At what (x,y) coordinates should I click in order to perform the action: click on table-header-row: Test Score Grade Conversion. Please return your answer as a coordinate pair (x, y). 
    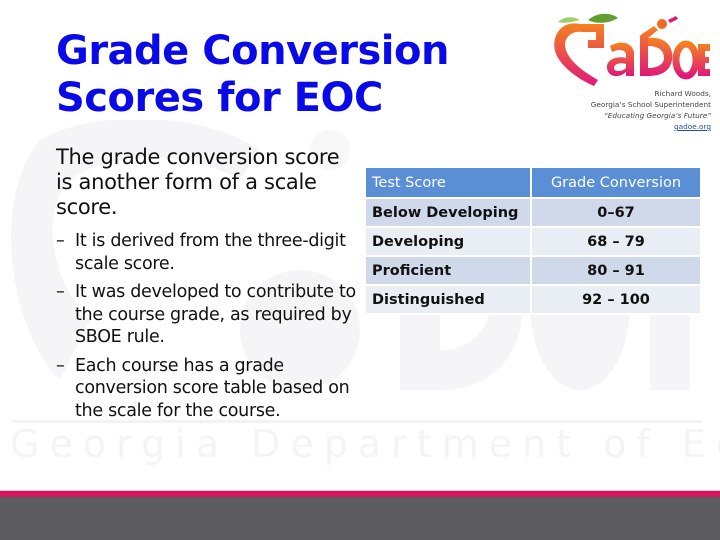
    Looking at the image, I should click on (533, 183).